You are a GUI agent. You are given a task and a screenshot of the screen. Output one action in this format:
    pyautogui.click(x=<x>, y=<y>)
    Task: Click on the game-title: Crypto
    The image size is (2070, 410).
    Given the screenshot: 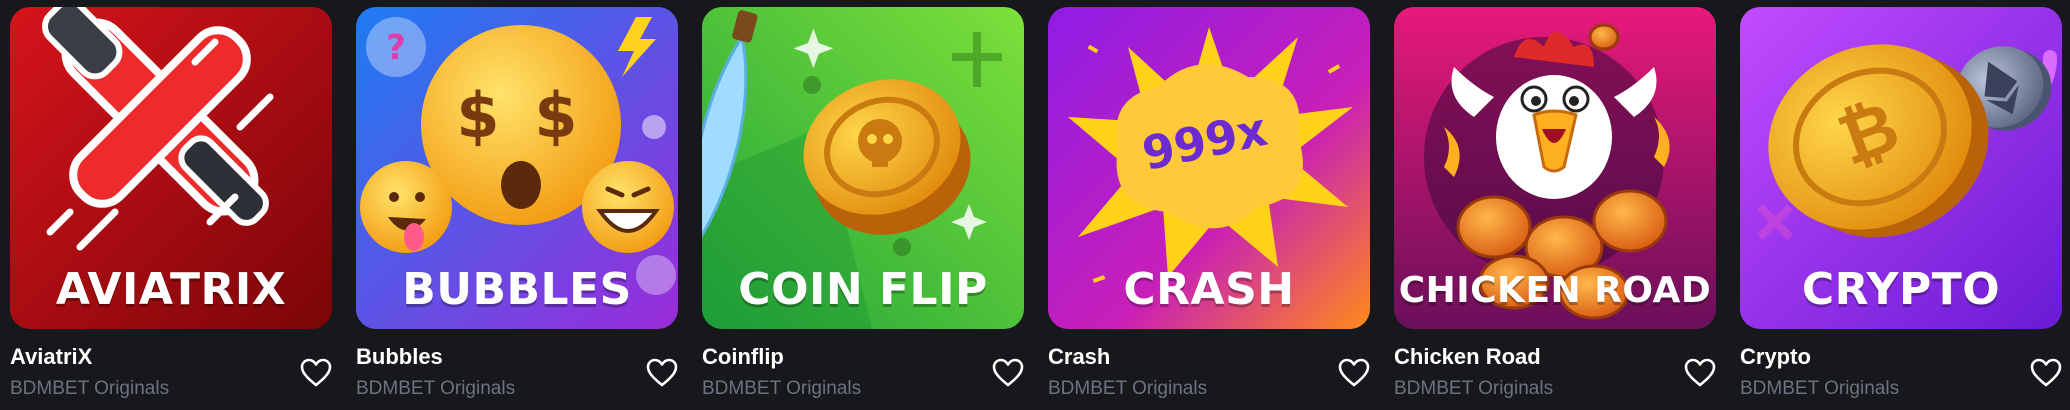 What is the action you would take?
    pyautogui.click(x=1775, y=357)
    